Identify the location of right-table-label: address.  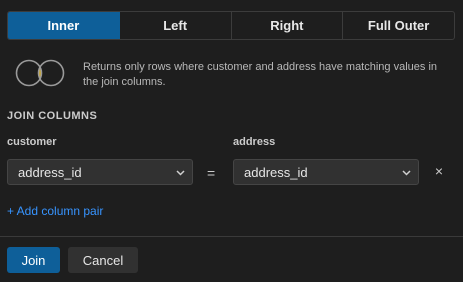
(254, 142).